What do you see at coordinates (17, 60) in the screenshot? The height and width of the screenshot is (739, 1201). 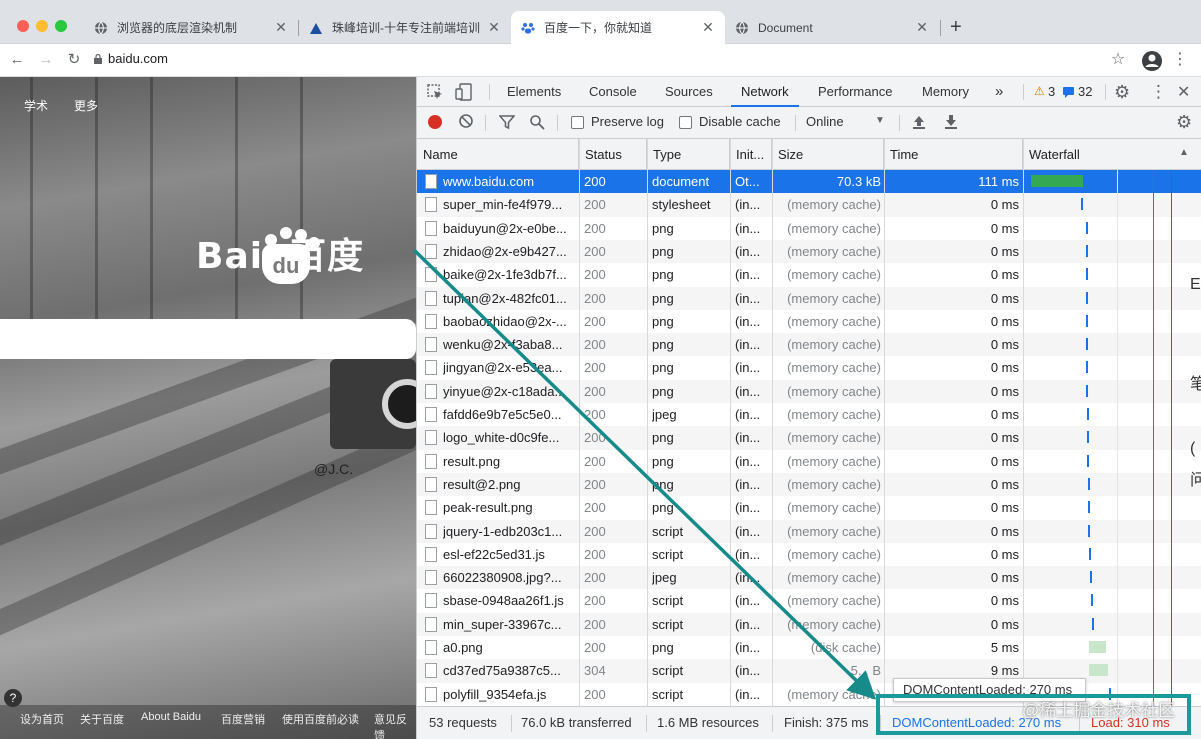 I see `back-arrow-icon: ←` at bounding box center [17, 60].